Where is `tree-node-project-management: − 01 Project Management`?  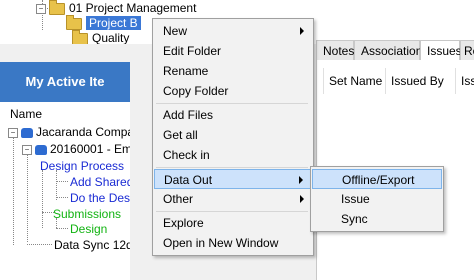 tree-node-project-management: − 01 Project Management is located at coordinates (116, 8).